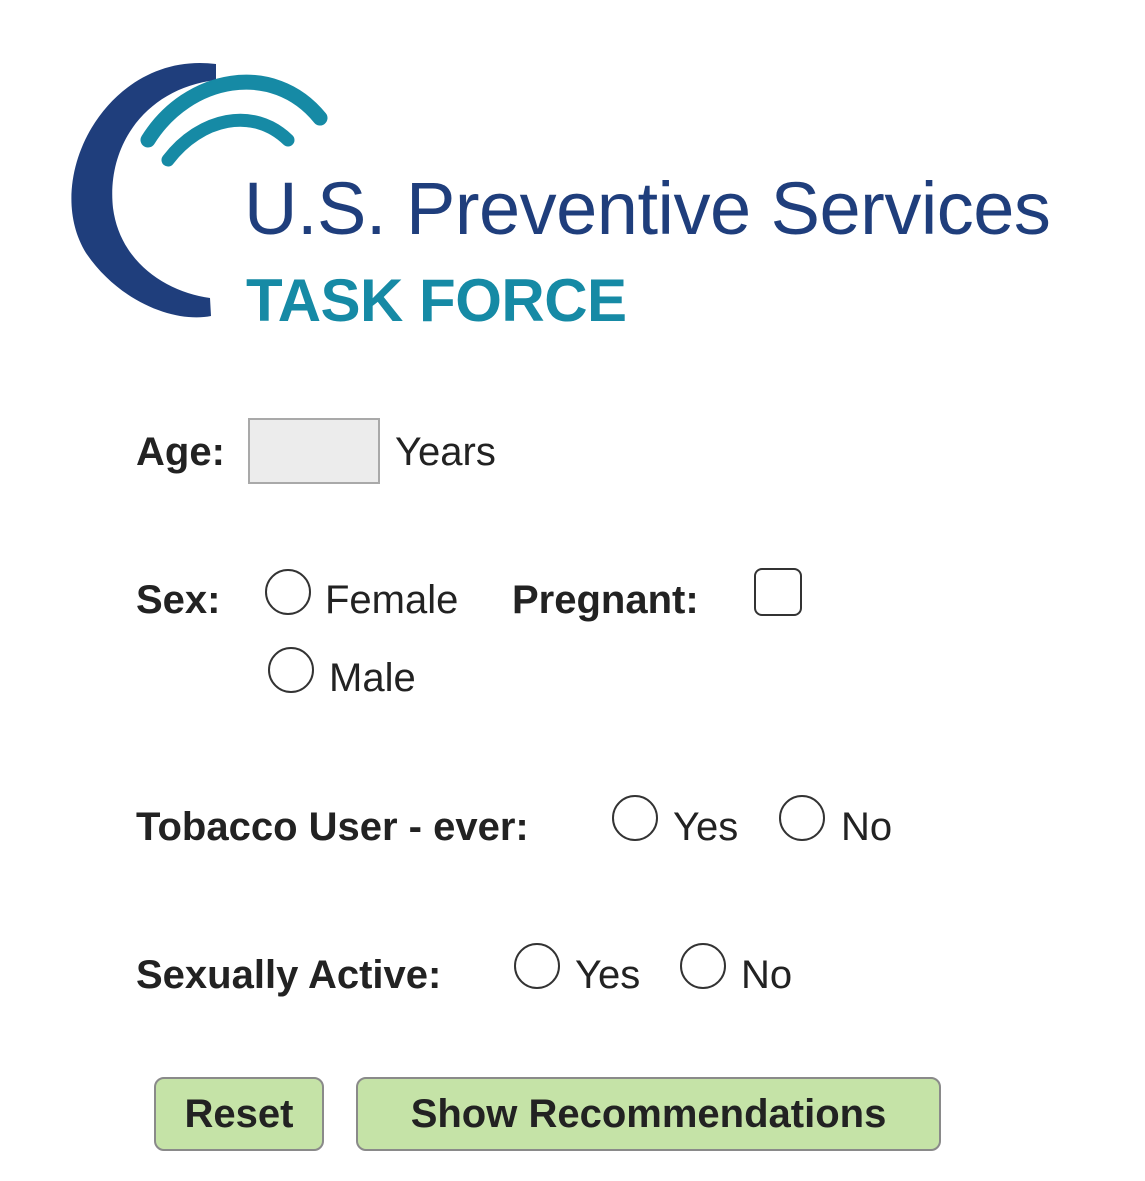 Image resolution: width=1145 pixels, height=1181 pixels. Describe the element at coordinates (372, 678) in the screenshot. I see `sex-male-label: Male` at that location.